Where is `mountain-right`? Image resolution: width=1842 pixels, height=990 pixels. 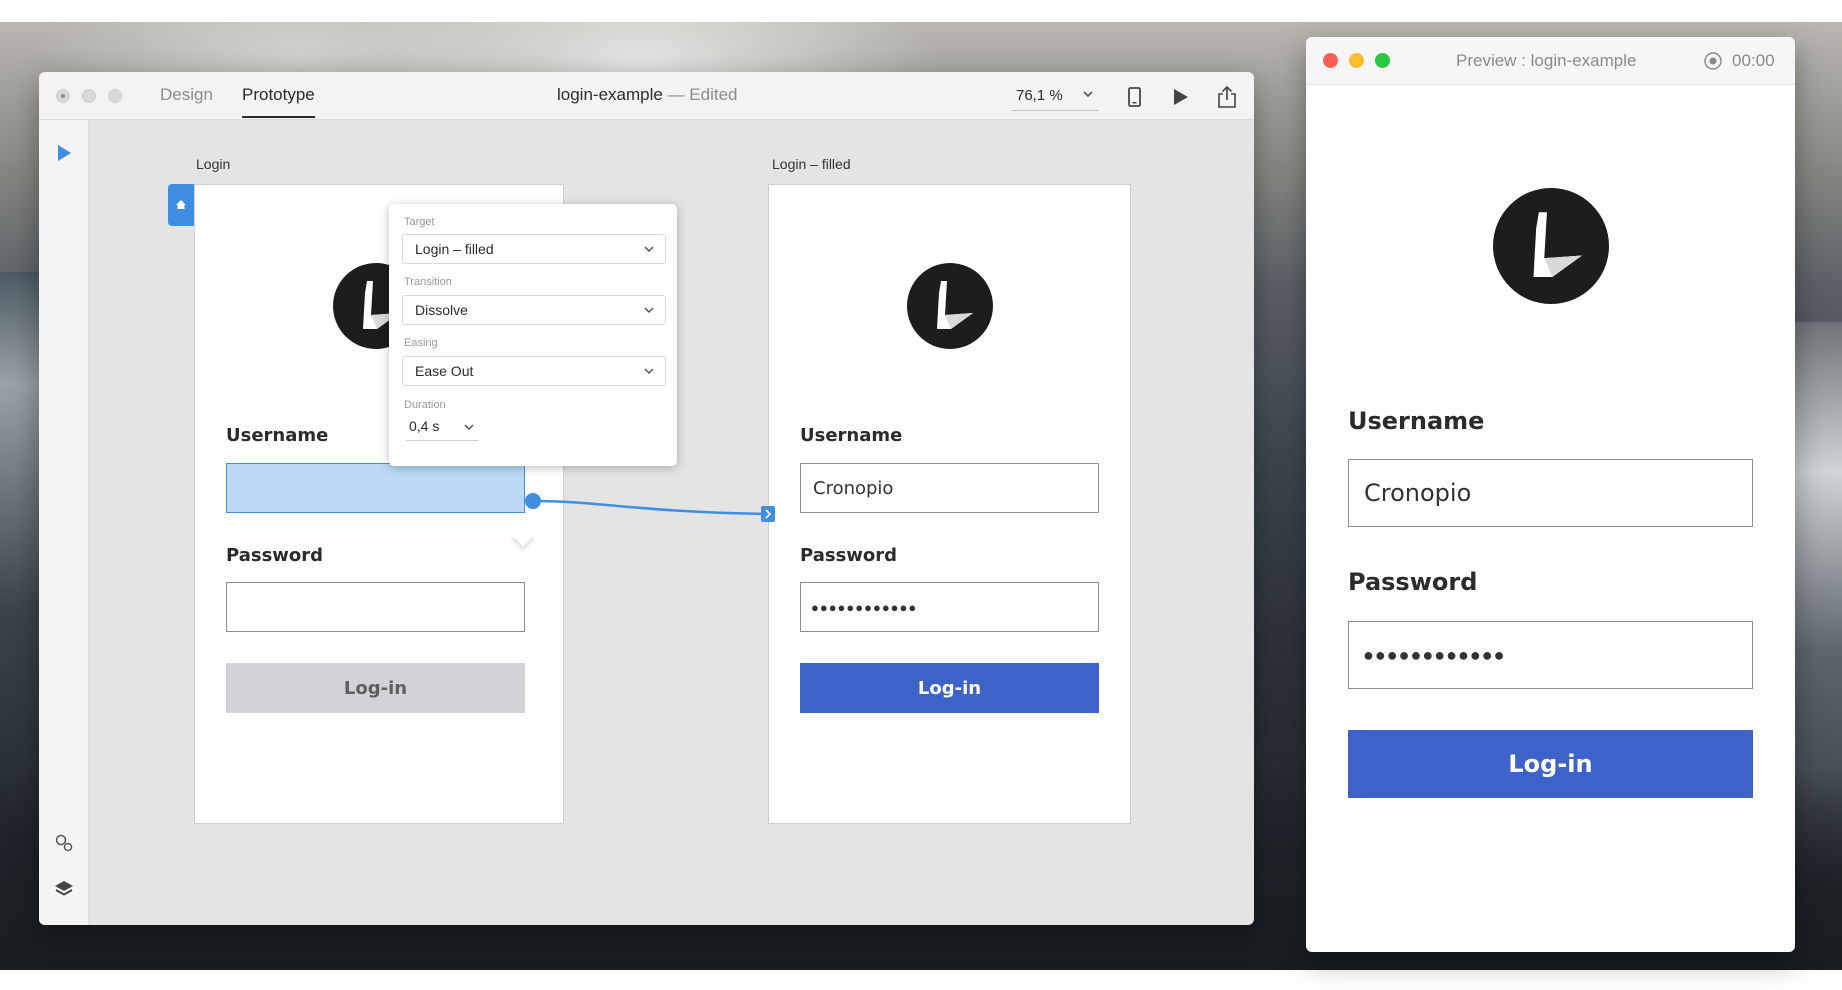
mountain-right is located at coordinates (1816, 622).